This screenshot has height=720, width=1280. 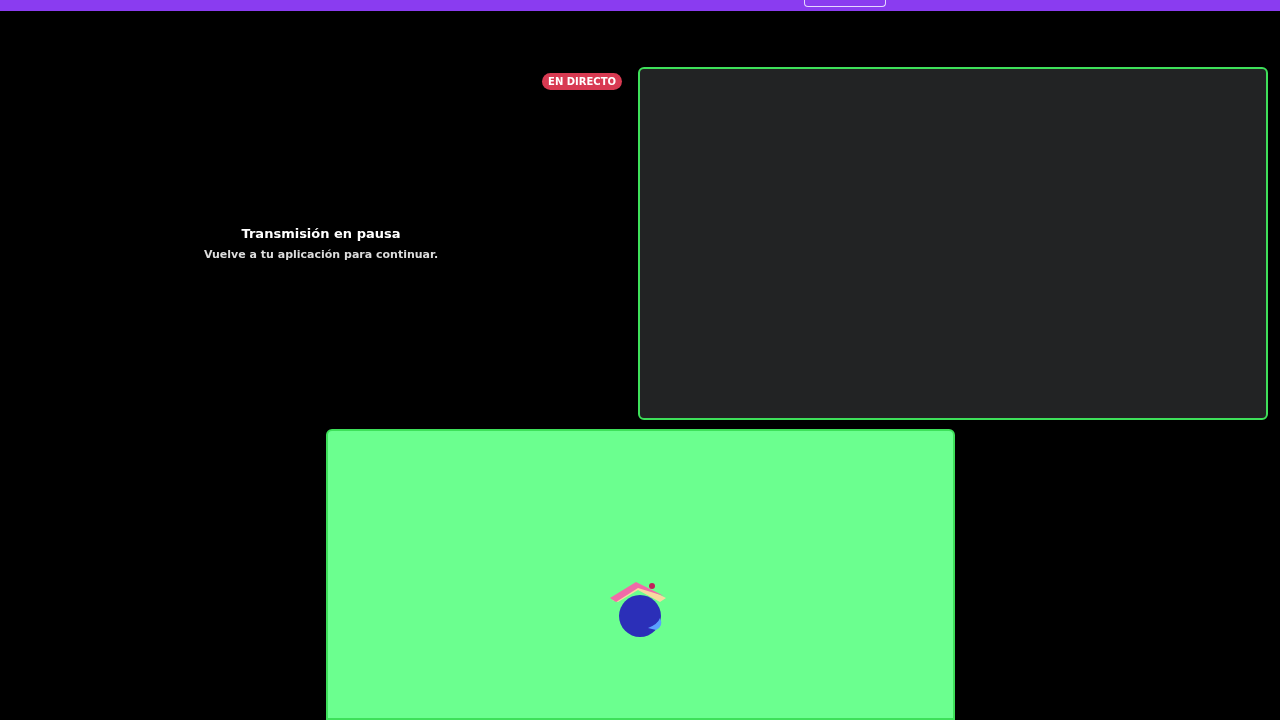 I want to click on live-badge: EN DIRECTO, so click(x=582, y=81).